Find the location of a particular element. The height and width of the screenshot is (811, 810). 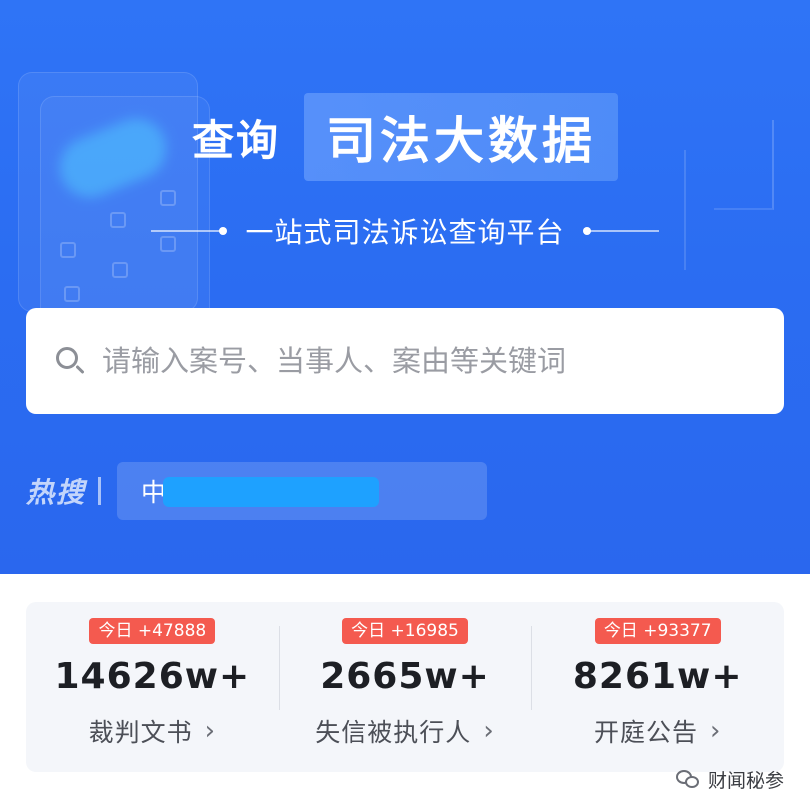

subtitle-divider-right is located at coordinates (620, 231).